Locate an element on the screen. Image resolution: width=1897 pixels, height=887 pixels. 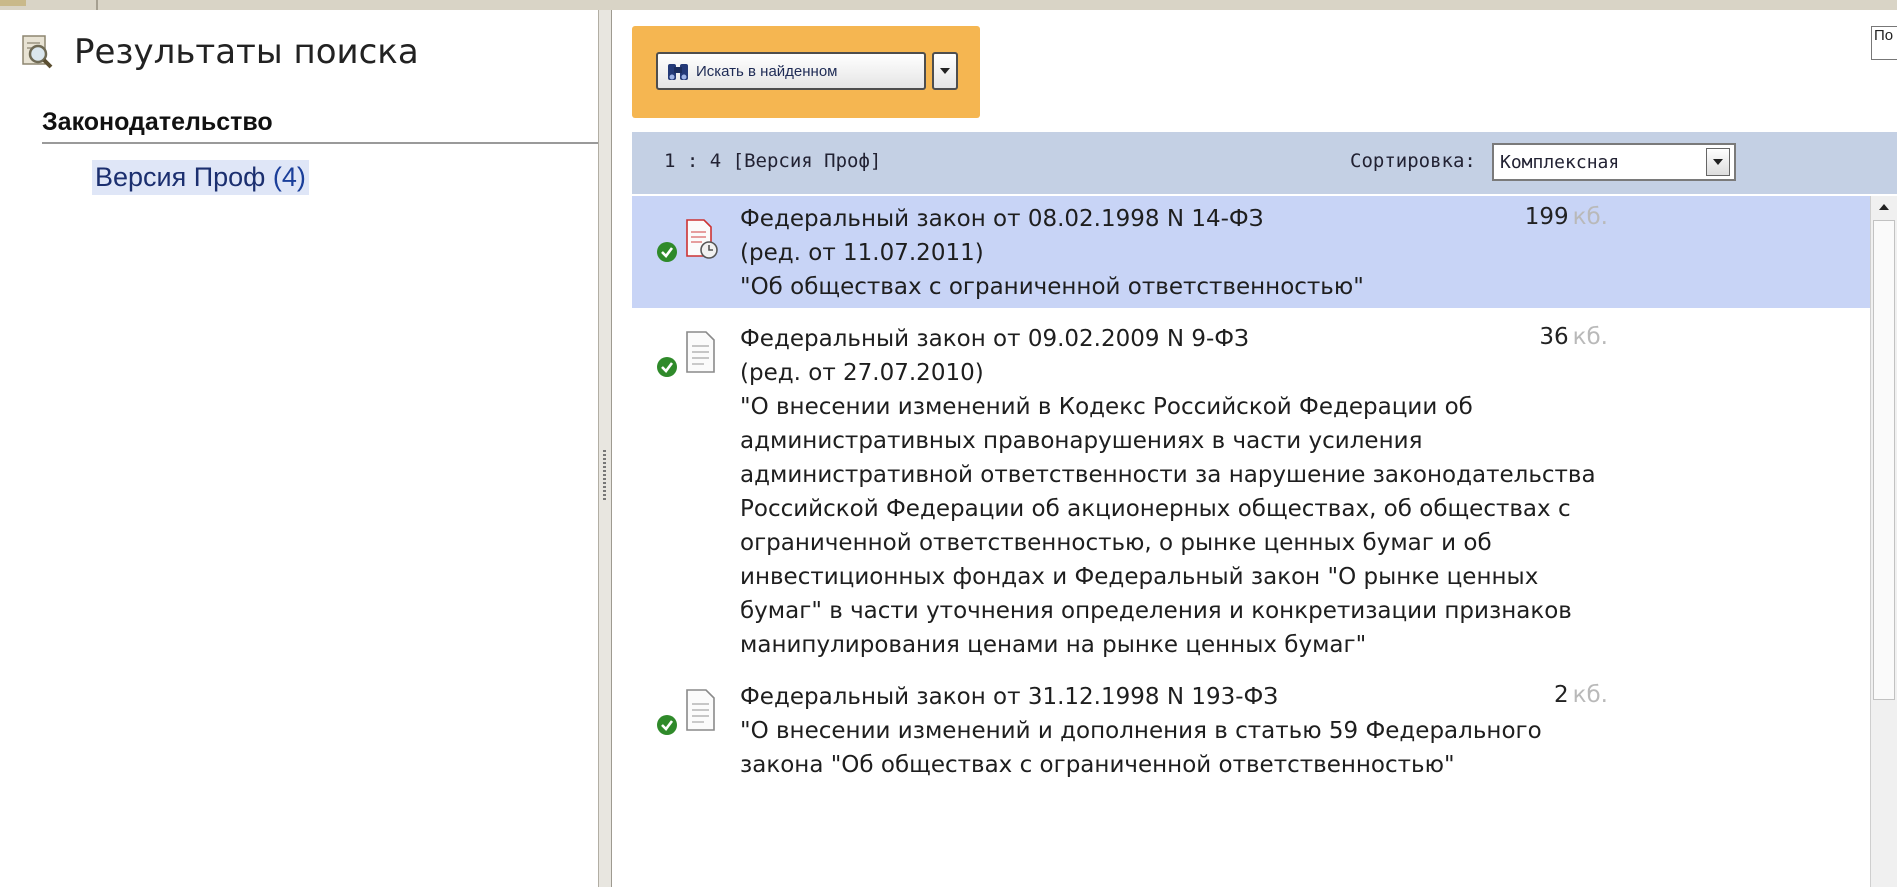
results-range: 1 : 4 [Версия Проф] is located at coordinates (773, 161).